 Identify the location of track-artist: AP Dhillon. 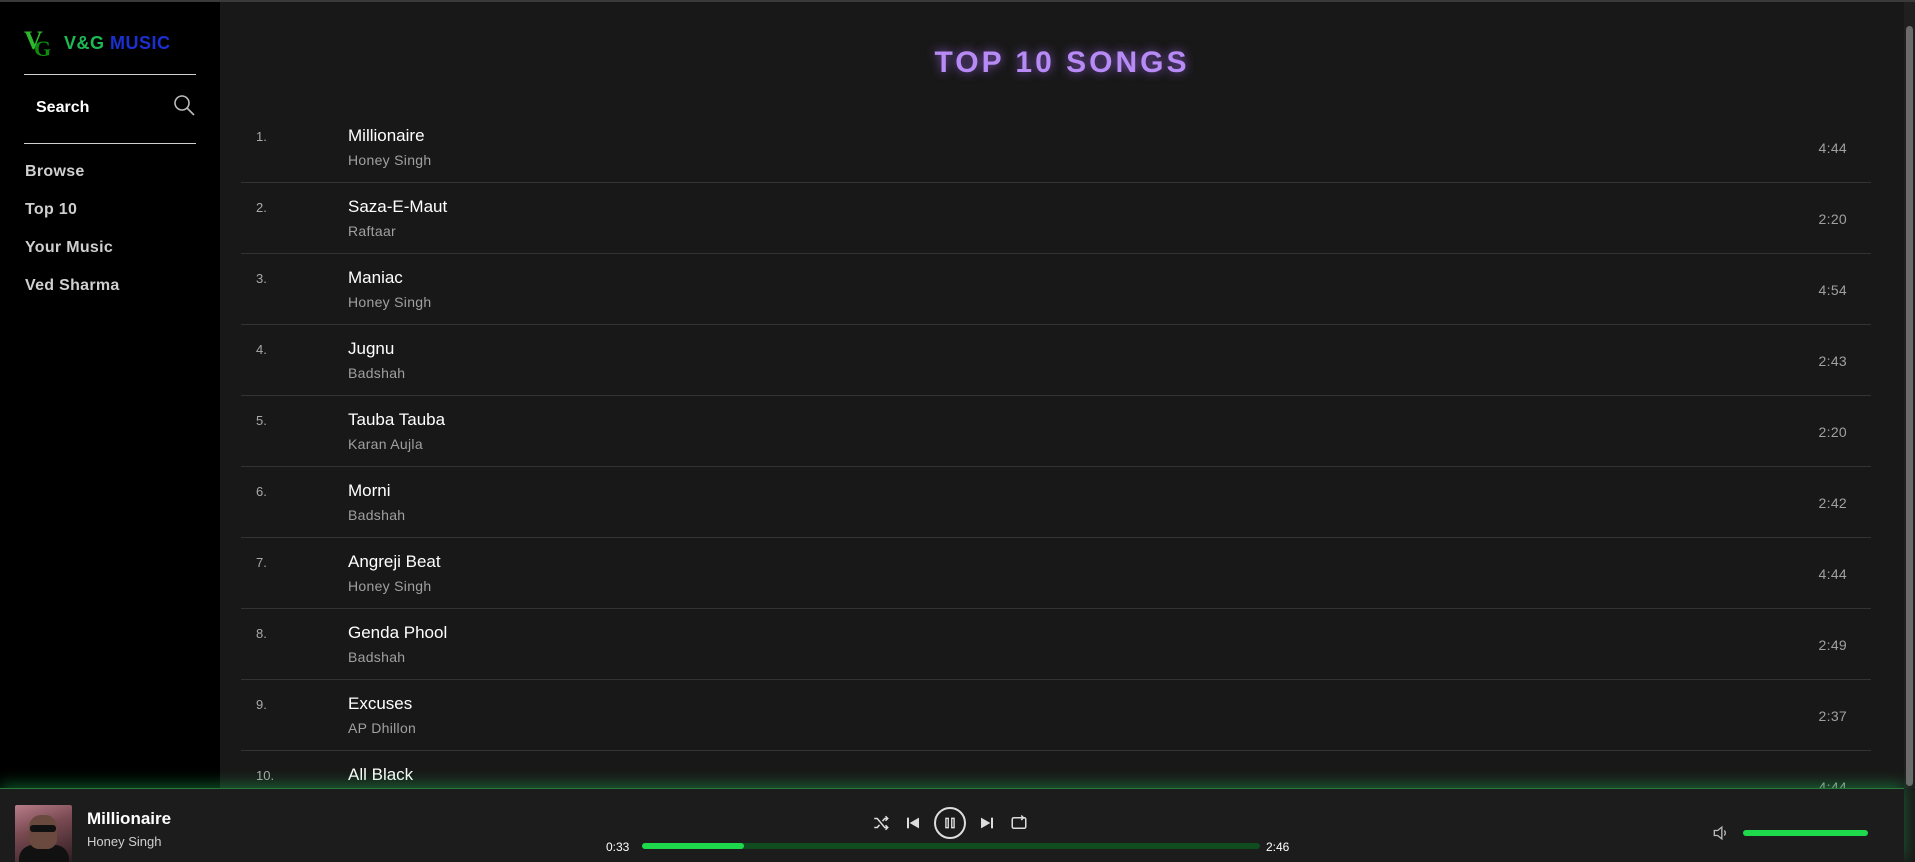
(382, 728).